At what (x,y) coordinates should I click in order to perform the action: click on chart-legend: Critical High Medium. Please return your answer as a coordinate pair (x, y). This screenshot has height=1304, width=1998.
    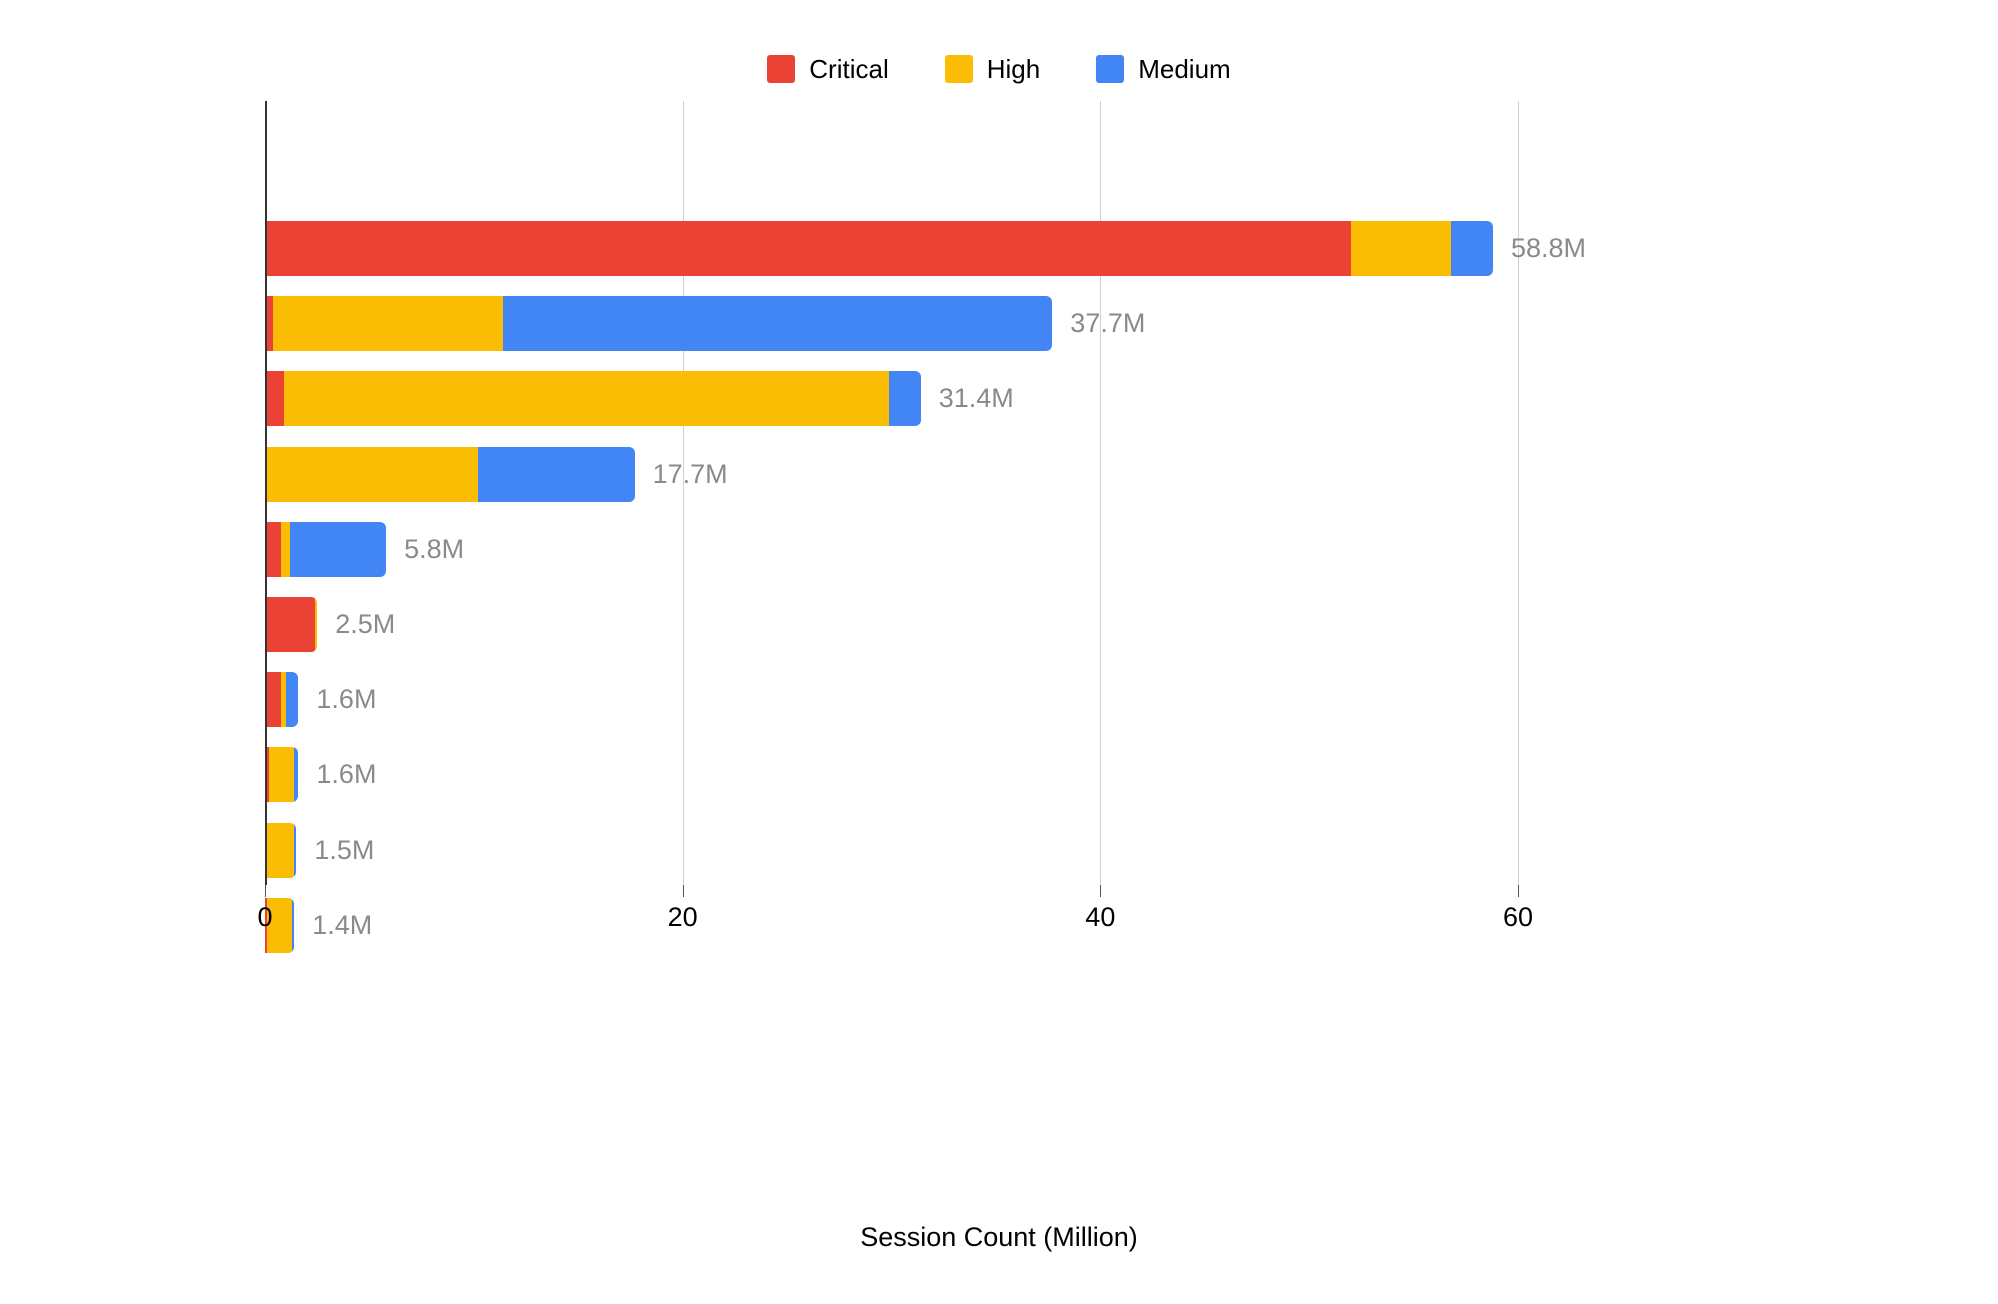
    Looking at the image, I should click on (999, 69).